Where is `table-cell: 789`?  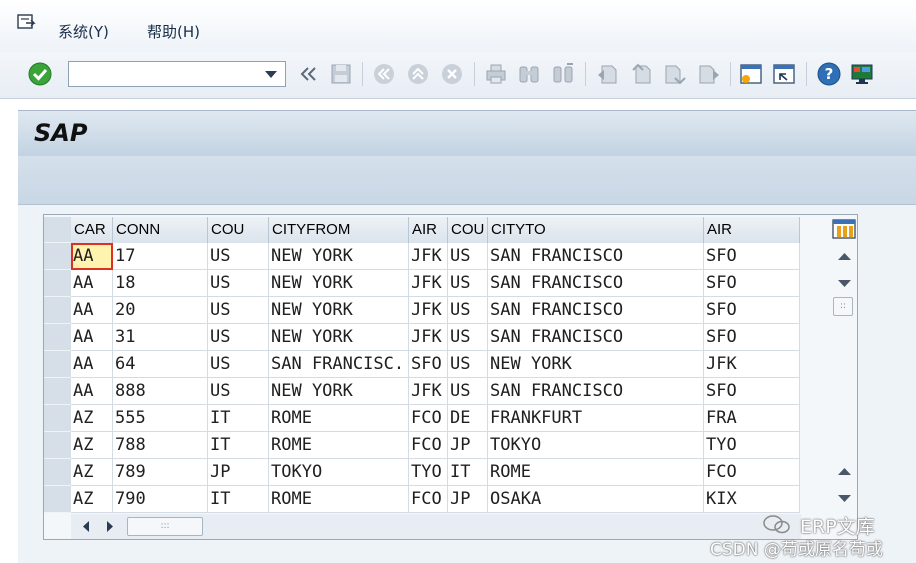 table-cell: 789 is located at coordinates (160, 472).